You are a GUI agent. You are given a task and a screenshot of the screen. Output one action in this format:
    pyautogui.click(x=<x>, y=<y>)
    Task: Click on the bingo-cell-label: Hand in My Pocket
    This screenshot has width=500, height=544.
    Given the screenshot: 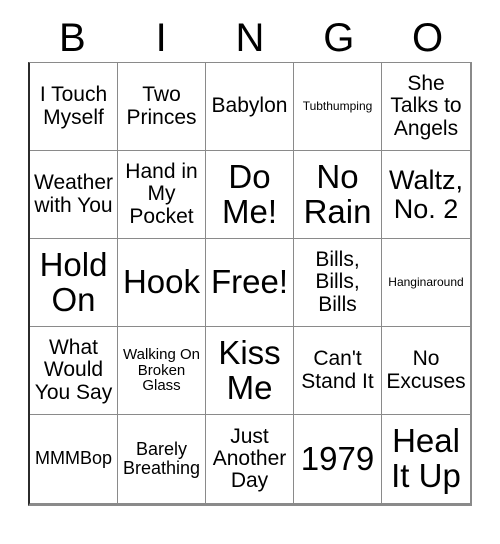 What is the action you would take?
    pyautogui.click(x=161, y=194)
    